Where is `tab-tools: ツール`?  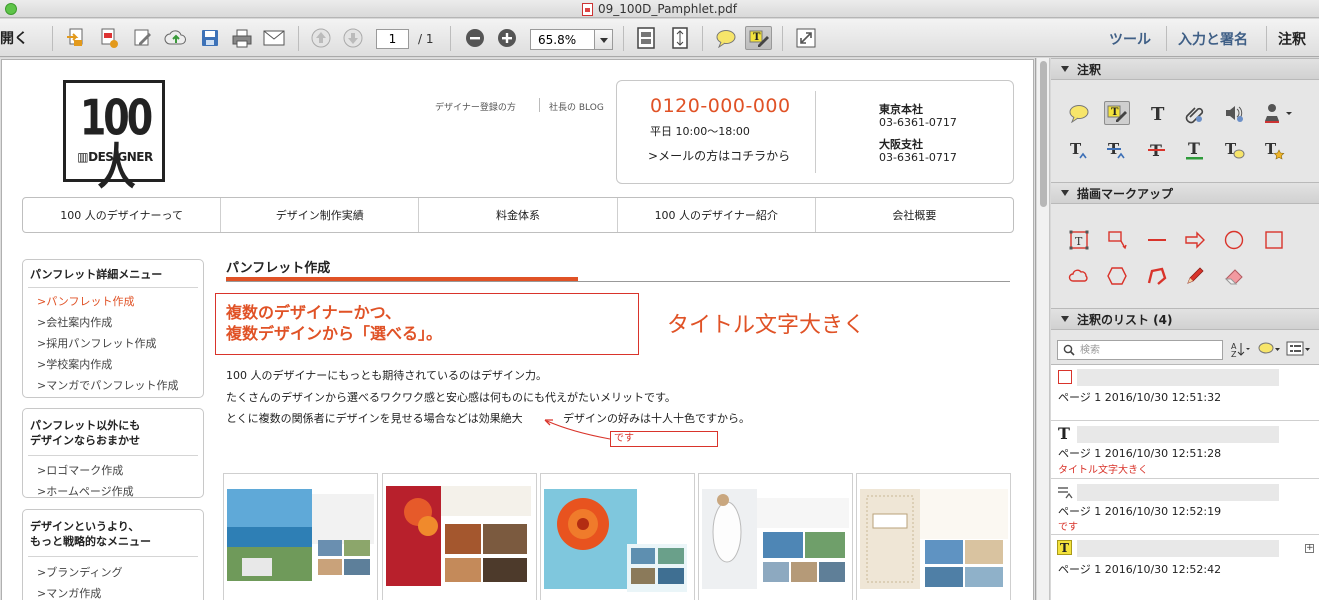 tab-tools: ツール is located at coordinates (1130, 38).